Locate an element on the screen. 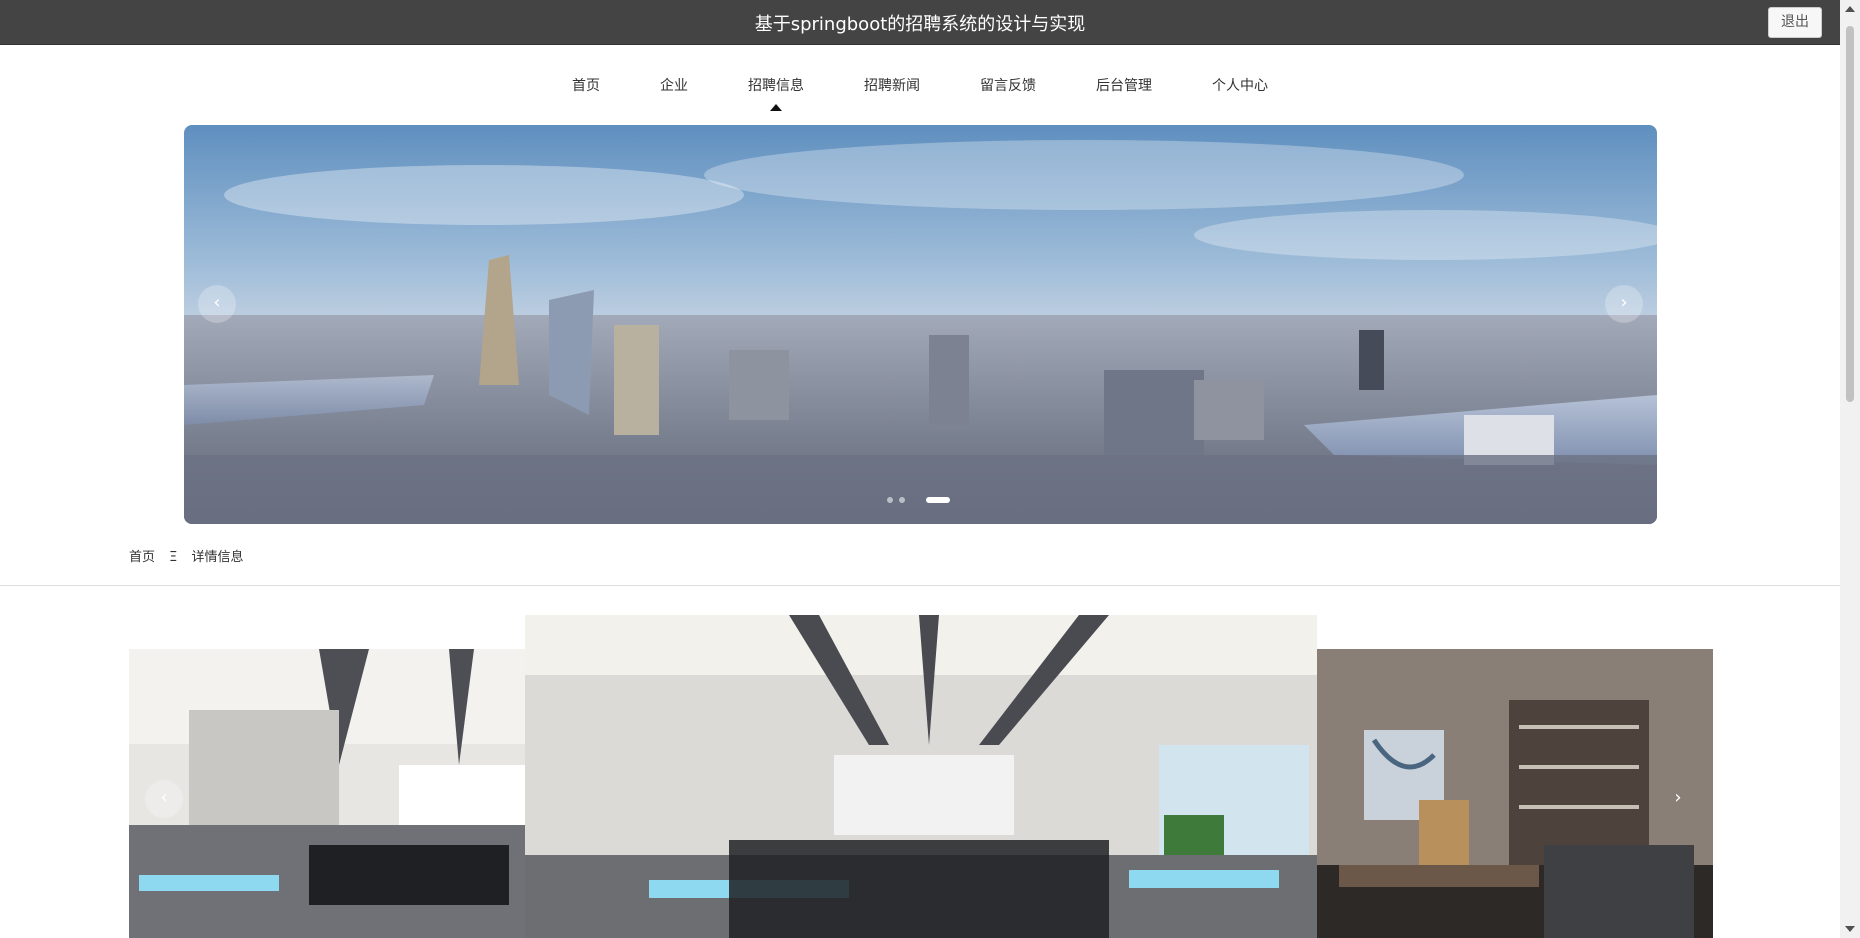 This screenshot has height=938, width=1860. section-divider is located at coordinates (920, 585).